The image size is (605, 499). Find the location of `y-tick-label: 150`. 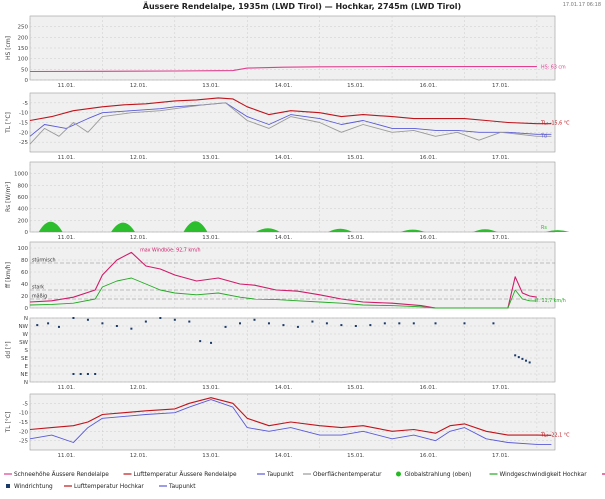

y-tick-label: 150 is located at coordinates (23, 49).